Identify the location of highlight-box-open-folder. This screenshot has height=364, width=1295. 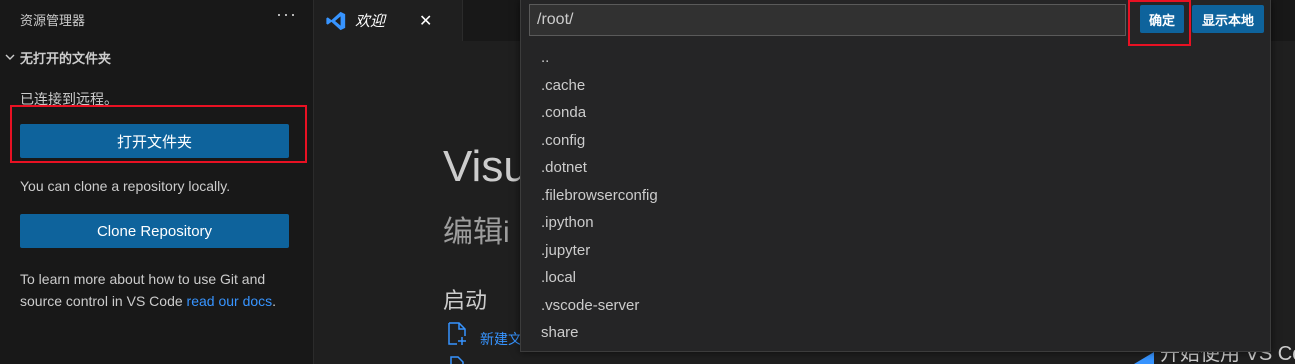
(158, 134).